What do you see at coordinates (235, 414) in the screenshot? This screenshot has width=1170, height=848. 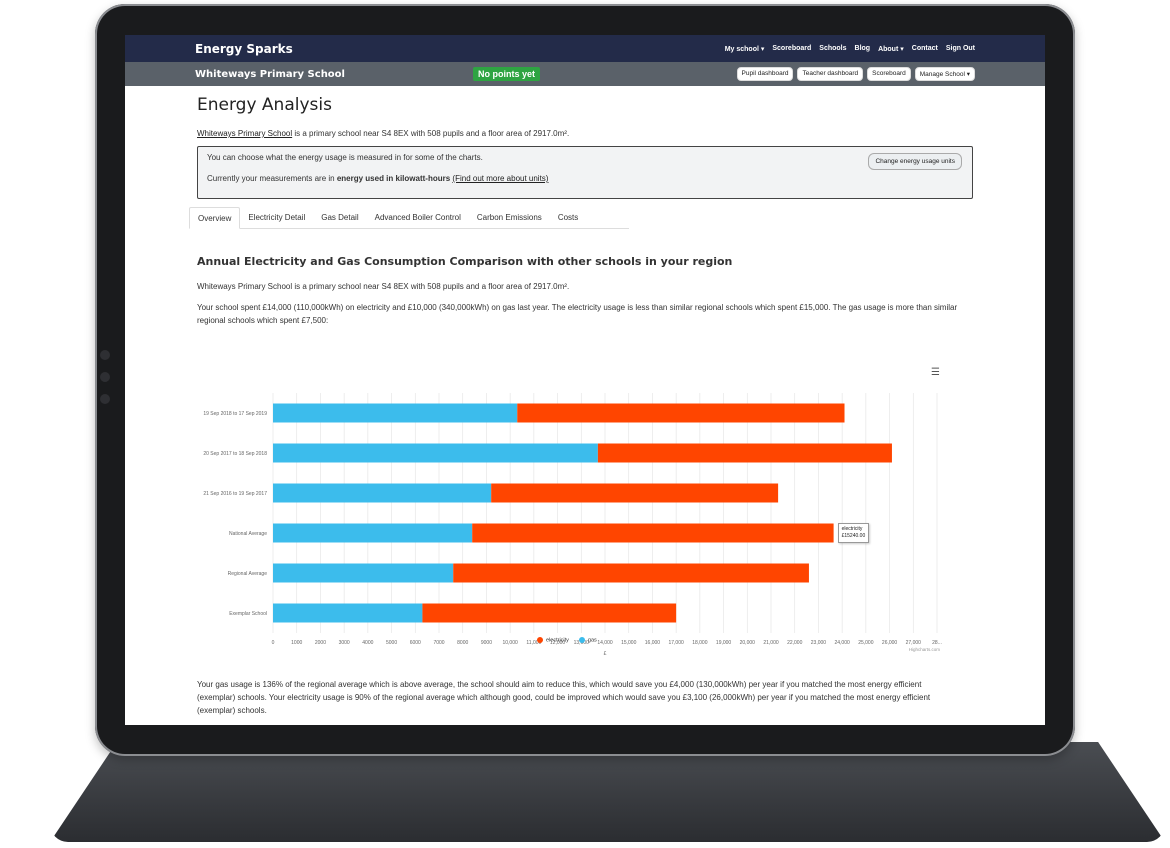 I see `category-label: 19 Sep 2018 to 17 Sep 2019` at bounding box center [235, 414].